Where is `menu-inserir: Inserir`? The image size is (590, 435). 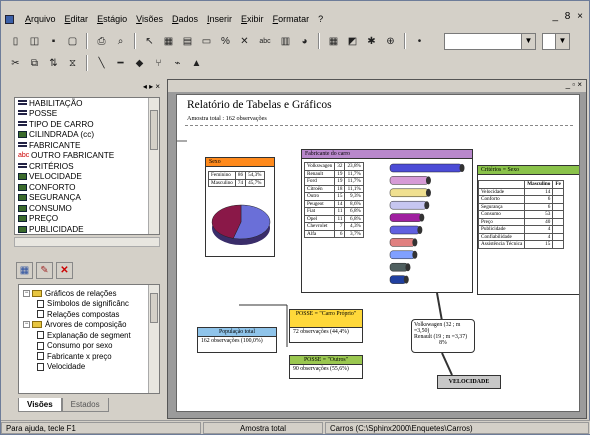
menu-inserir: Inserir is located at coordinates (219, 19).